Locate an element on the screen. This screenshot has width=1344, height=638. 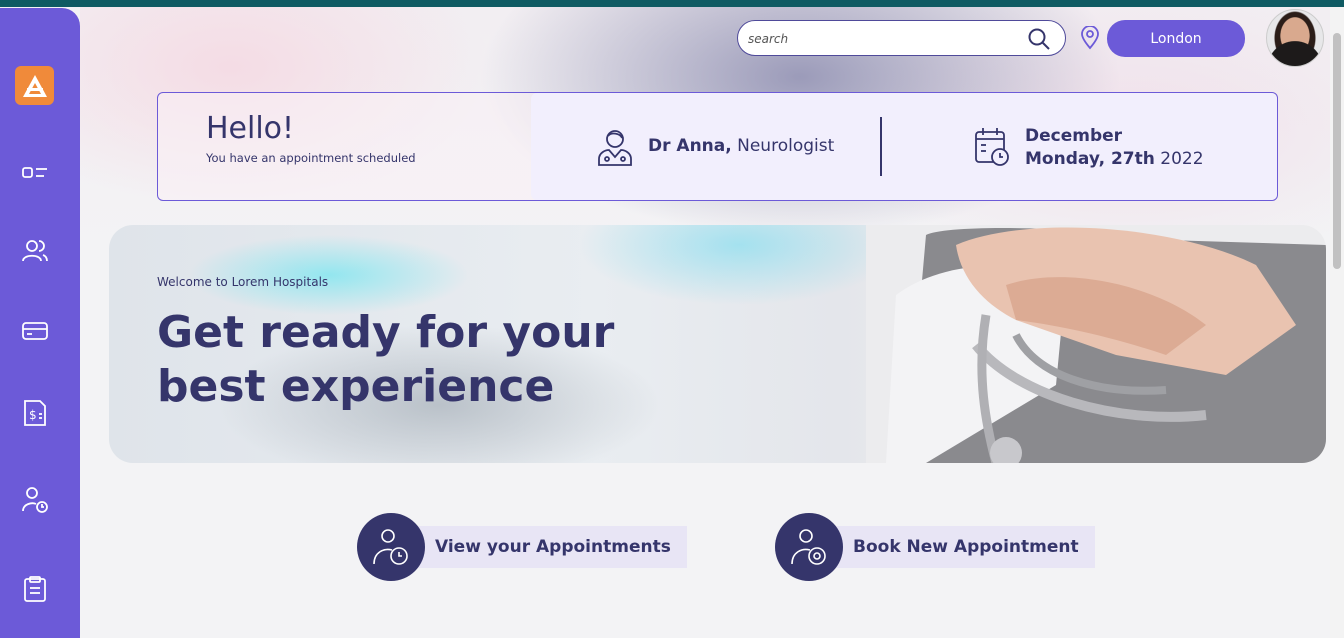
scrollbar is located at coordinates (1337, 322).